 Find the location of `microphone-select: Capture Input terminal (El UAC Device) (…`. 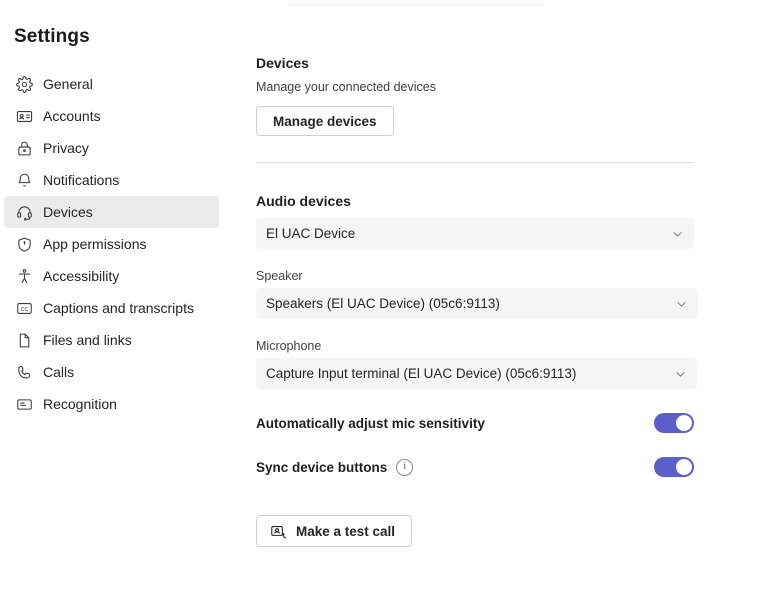

microphone-select: Capture Input terminal (El UAC Device) (… is located at coordinates (476, 373).